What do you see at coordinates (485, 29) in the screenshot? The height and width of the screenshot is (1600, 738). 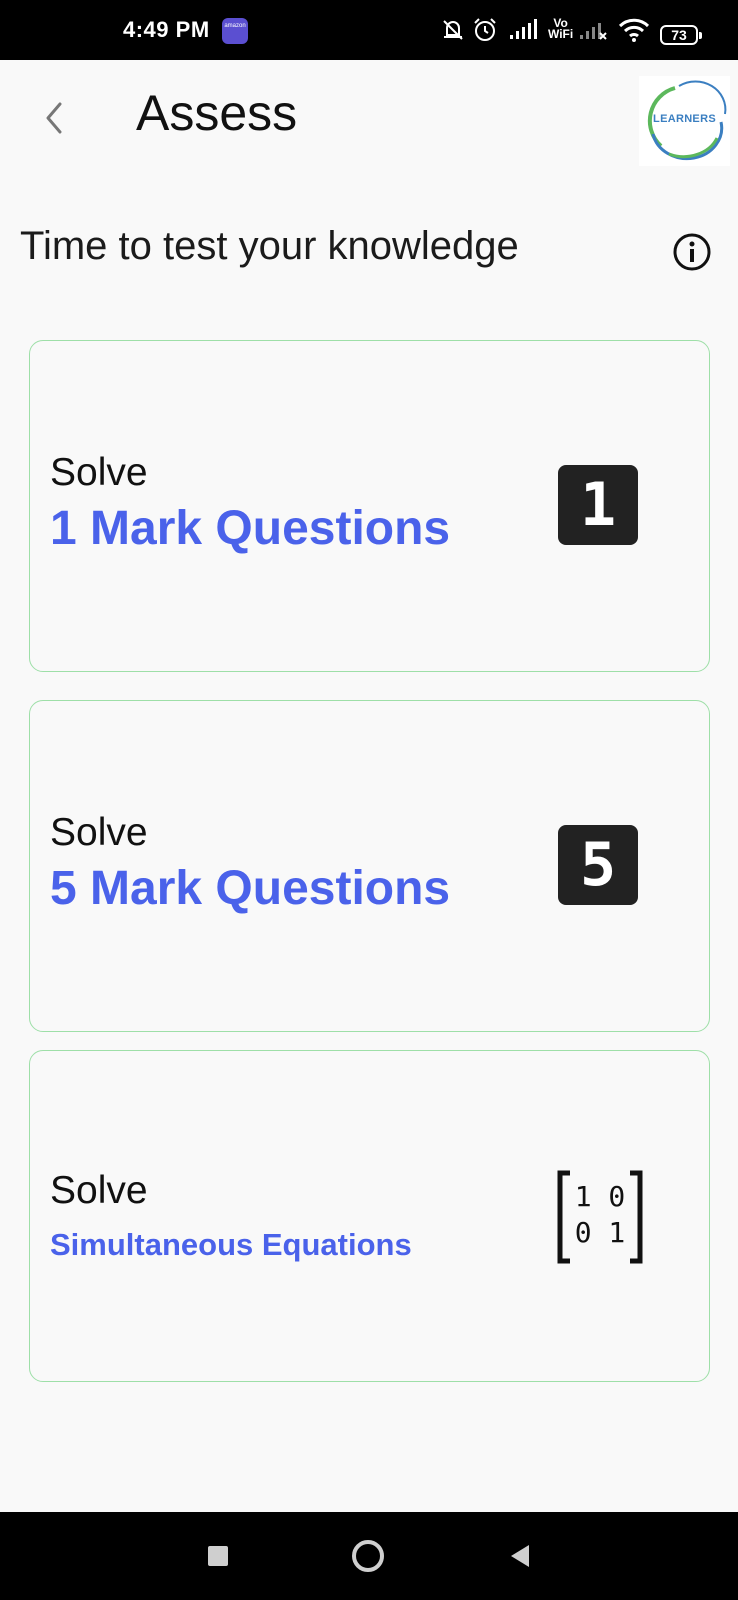 I see `alarm-icon` at bounding box center [485, 29].